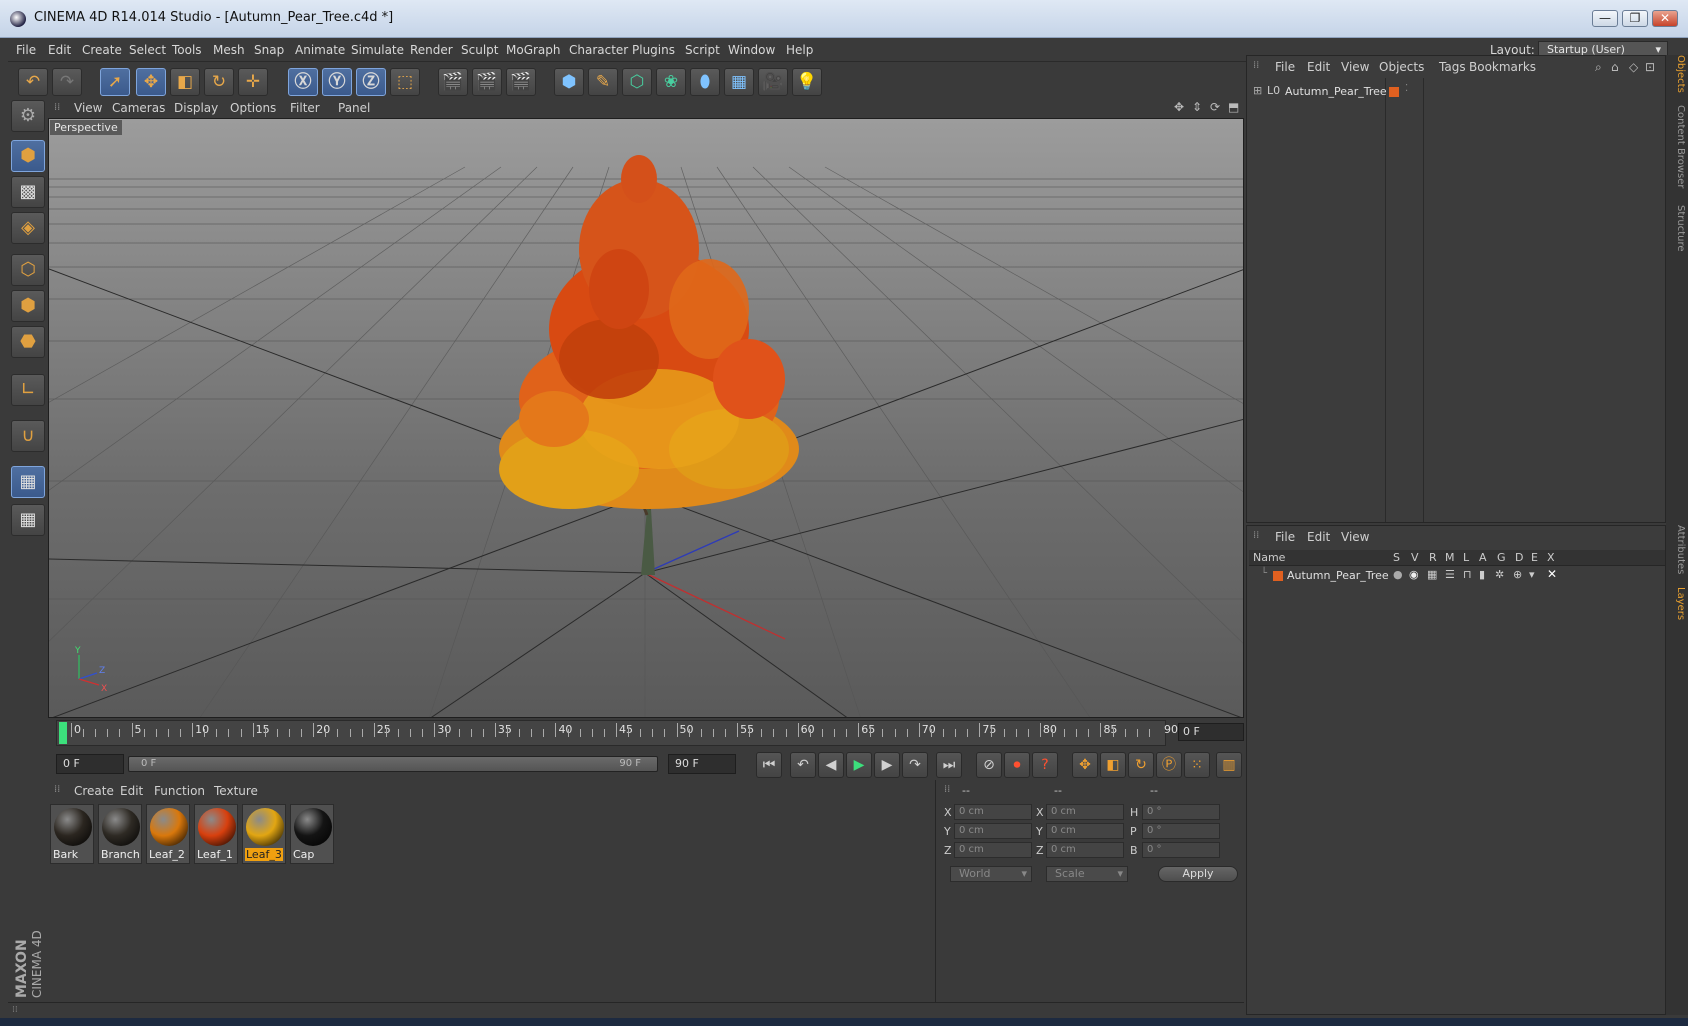 Image resolution: width=1688 pixels, height=1026 pixels. I want to click on undo-icon: ↶, so click(33, 82).